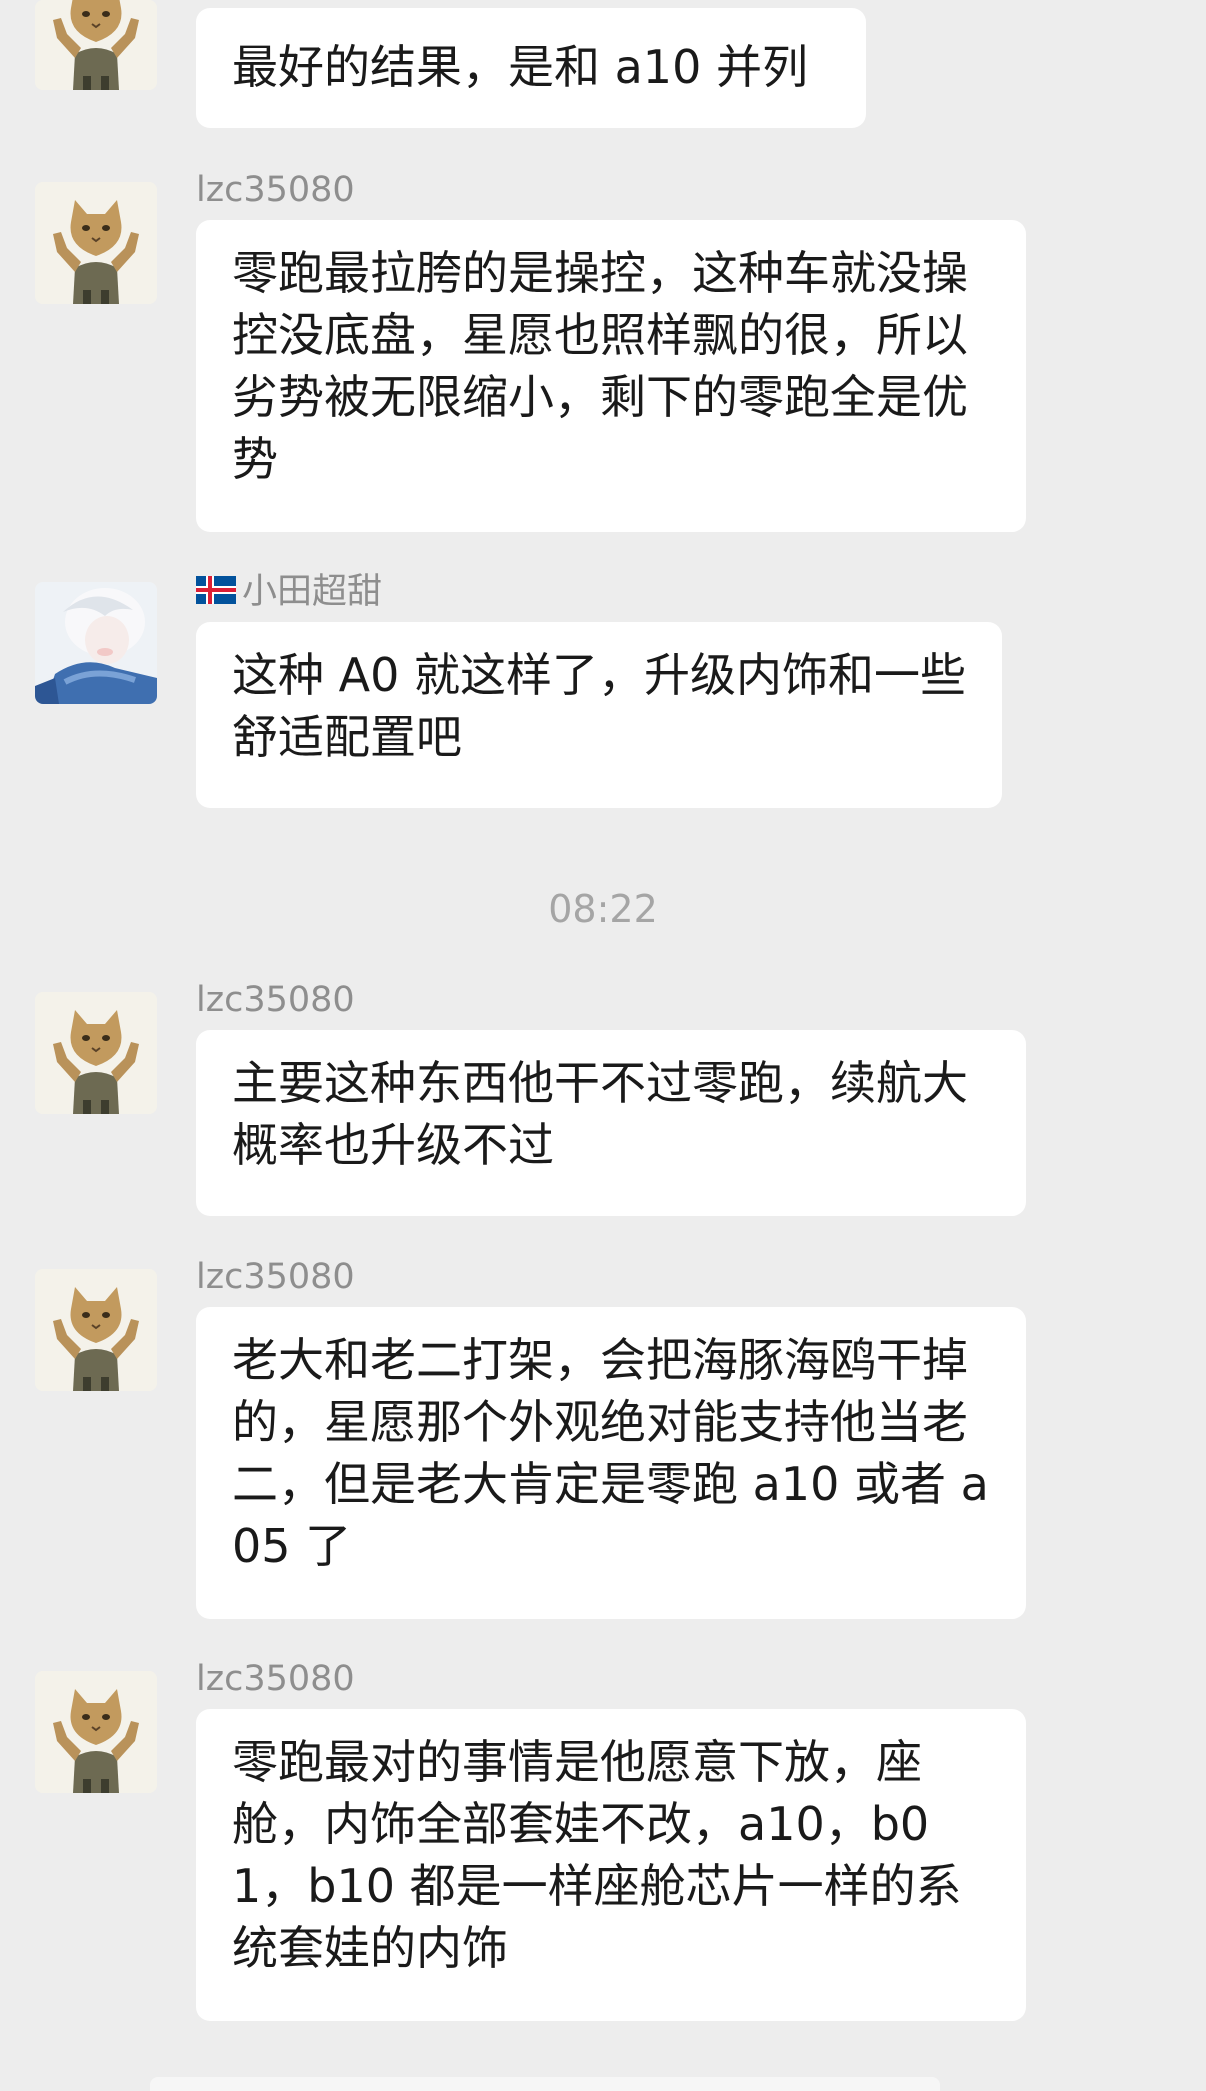  Describe the element at coordinates (545, 2084) in the screenshot. I see `input-bar-edge` at that location.